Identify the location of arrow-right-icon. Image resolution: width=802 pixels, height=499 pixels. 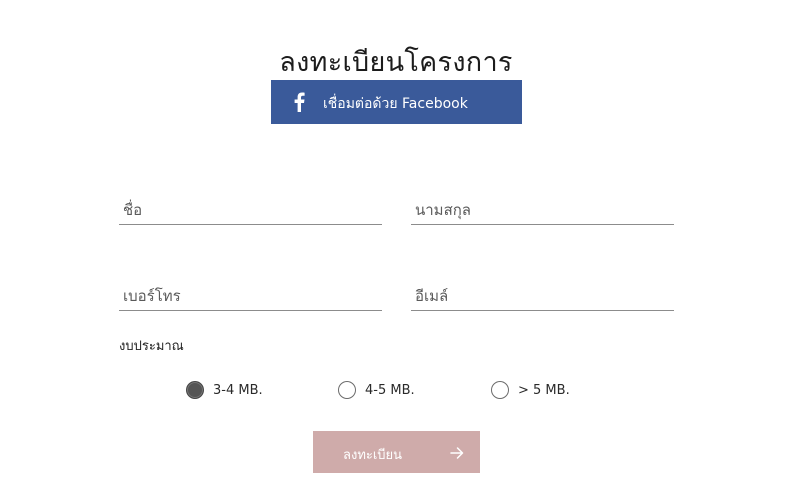
(457, 452).